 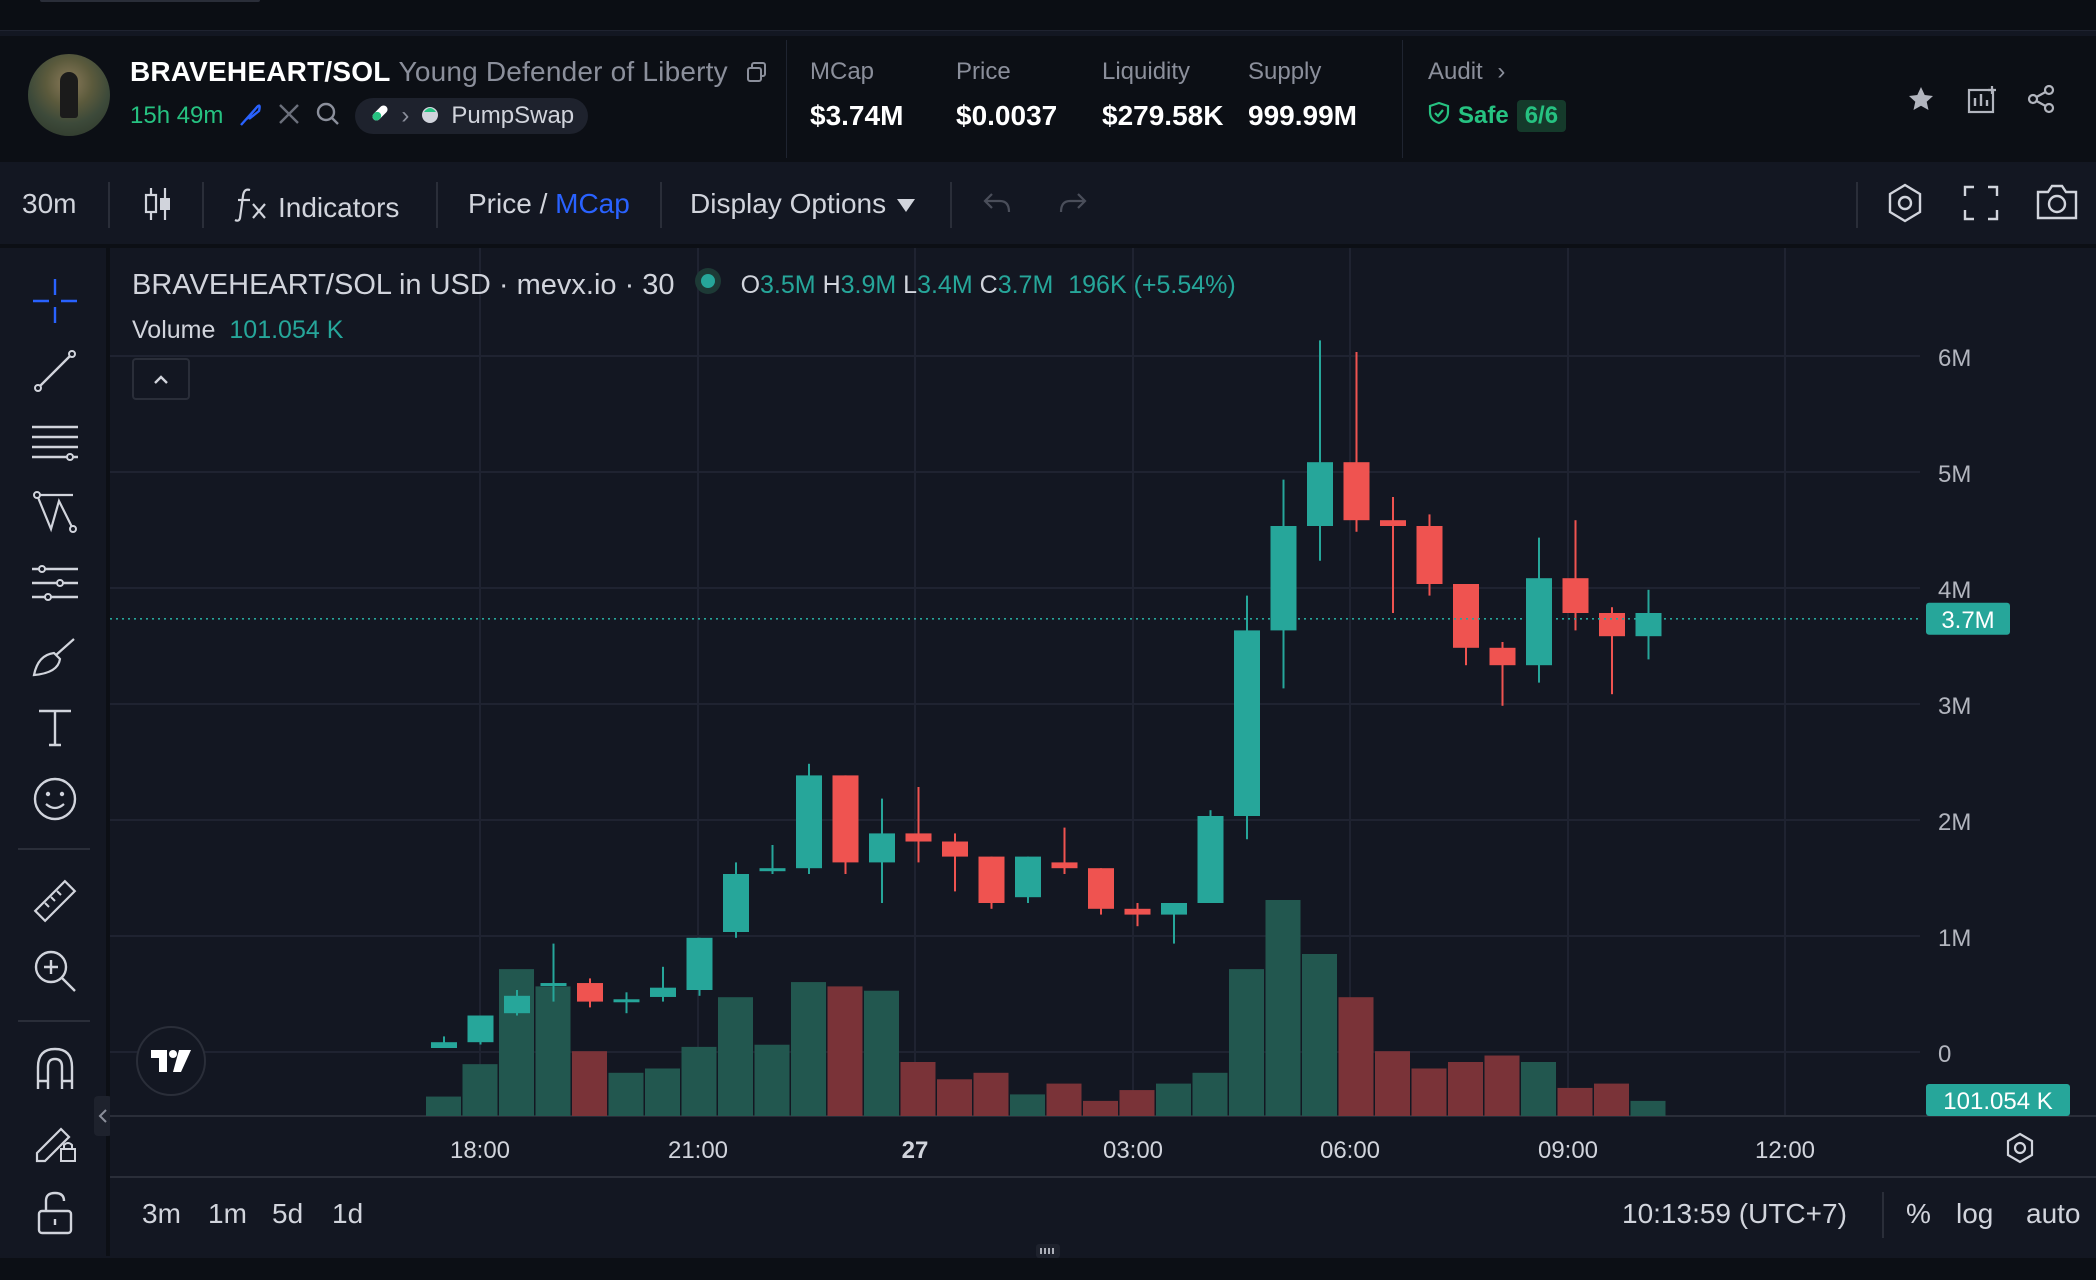 What do you see at coordinates (287, 1214) in the screenshot?
I see `range-5d-button: 5d` at bounding box center [287, 1214].